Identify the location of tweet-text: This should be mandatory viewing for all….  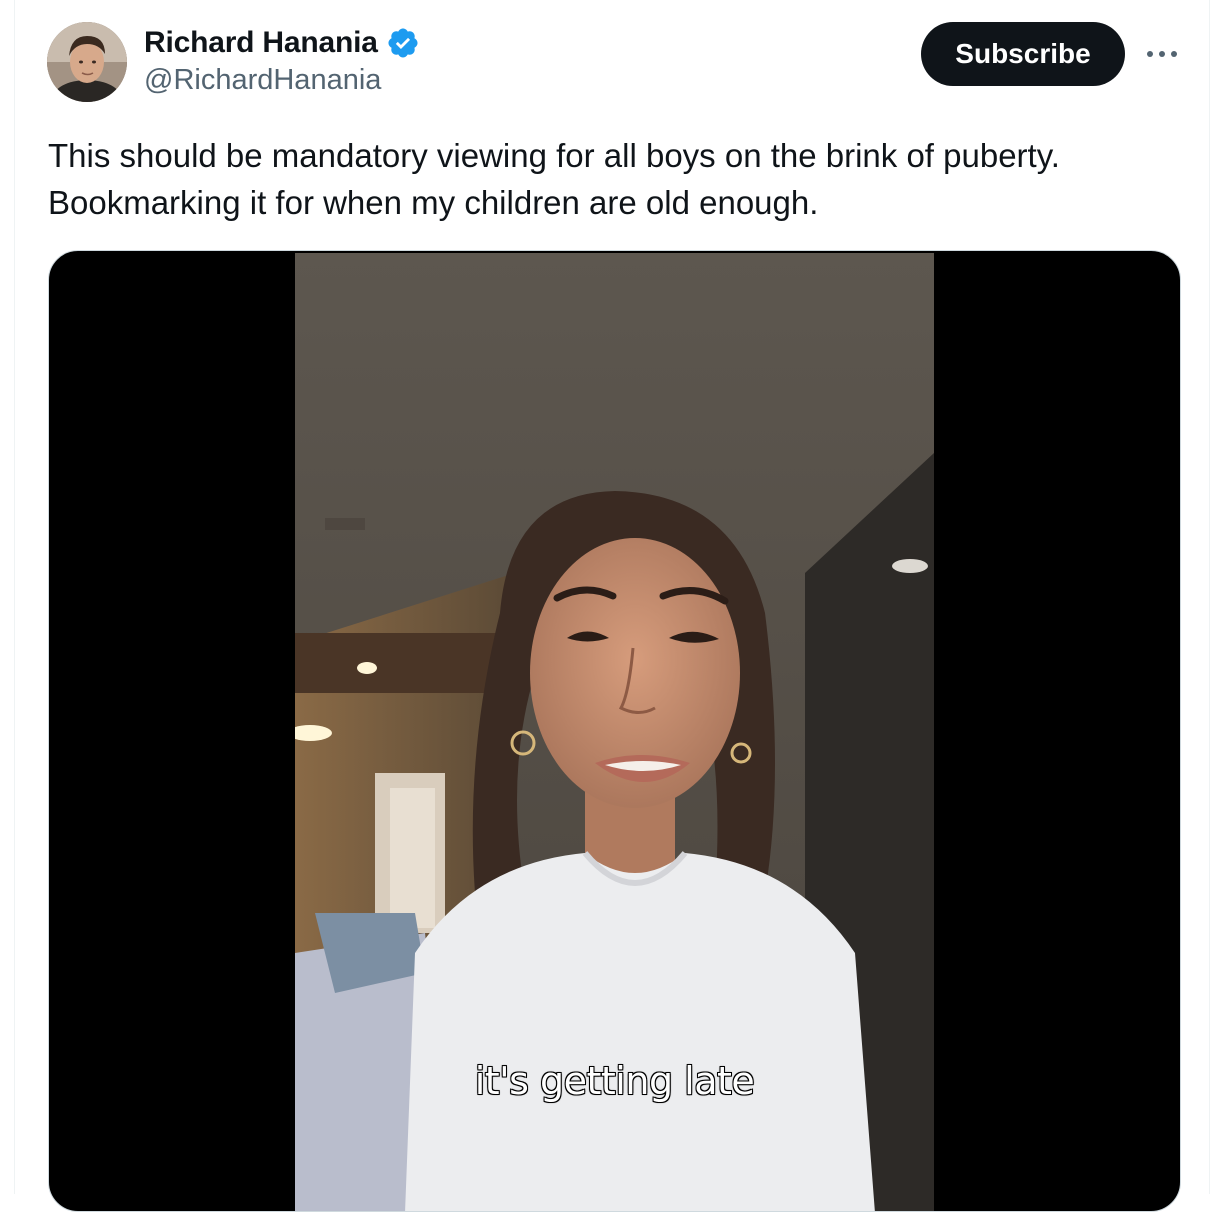
(618, 179).